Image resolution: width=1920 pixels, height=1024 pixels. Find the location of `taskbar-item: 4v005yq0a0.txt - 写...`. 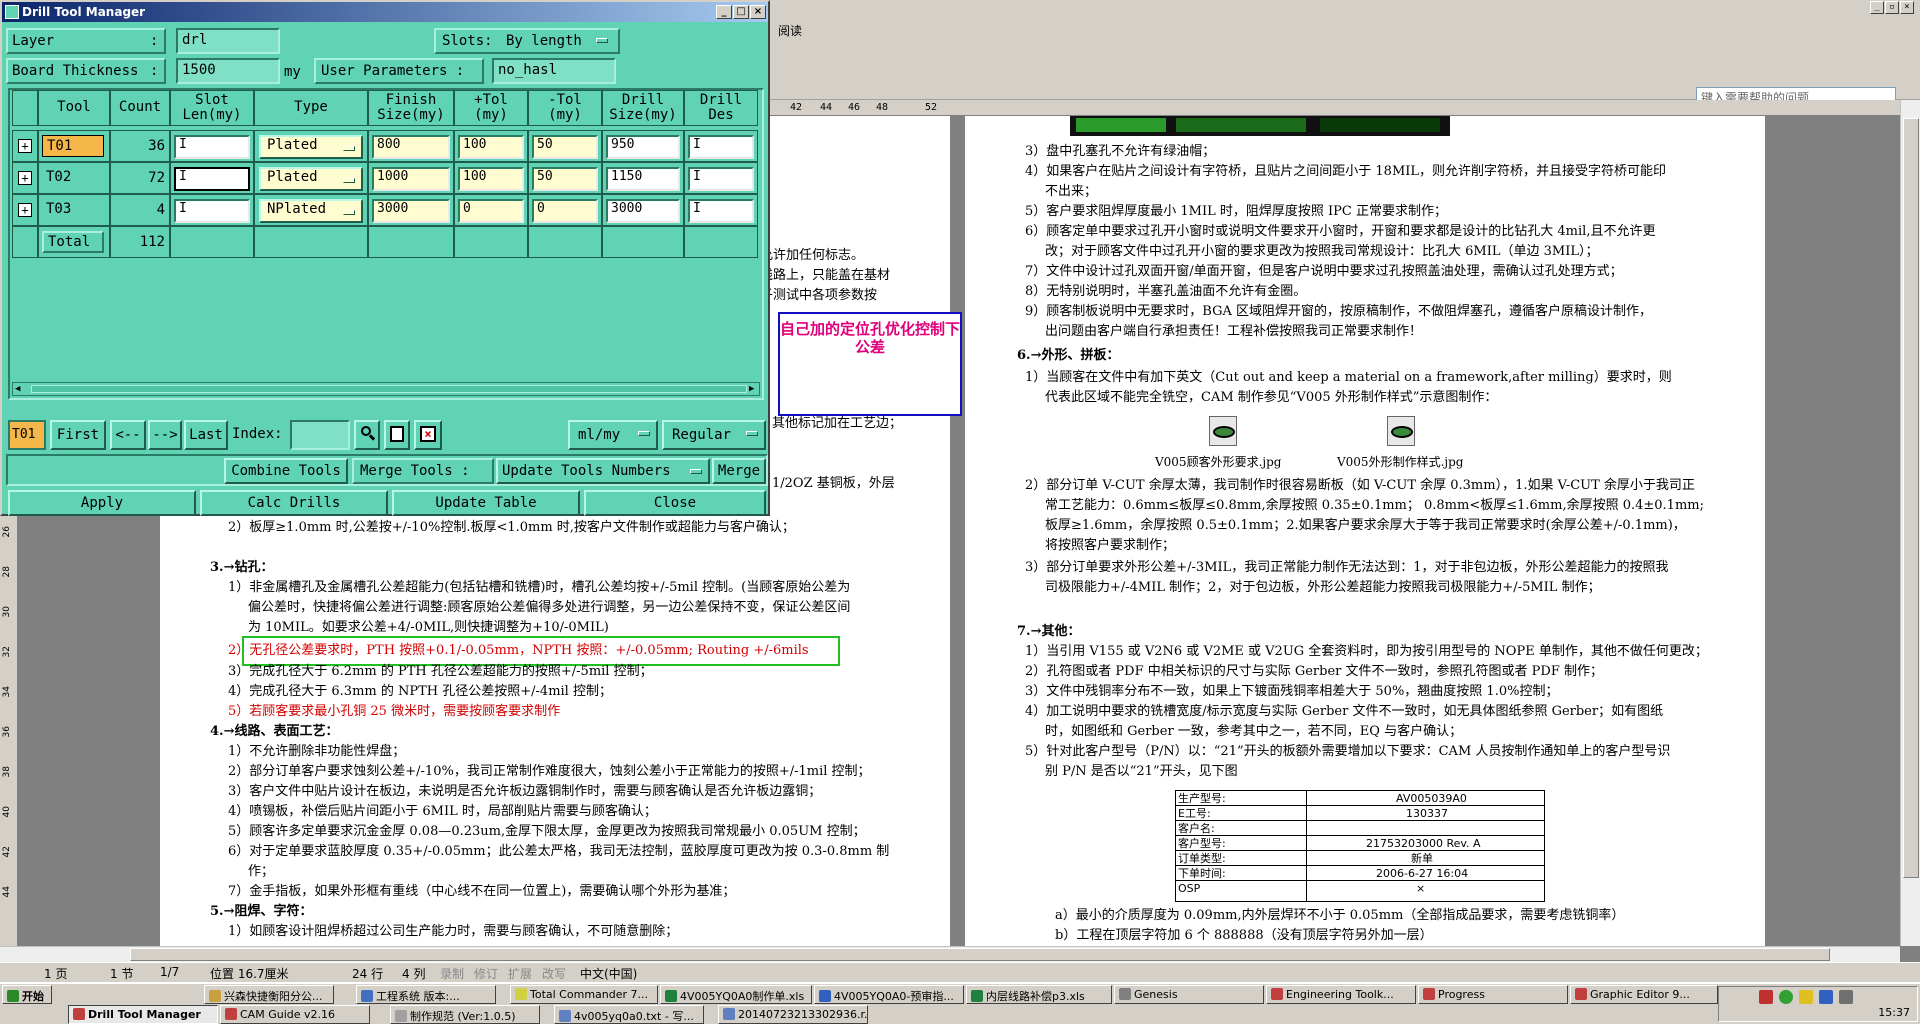

taskbar-item: 4v005yq0a0.txt - 写... is located at coordinates (629, 1014).